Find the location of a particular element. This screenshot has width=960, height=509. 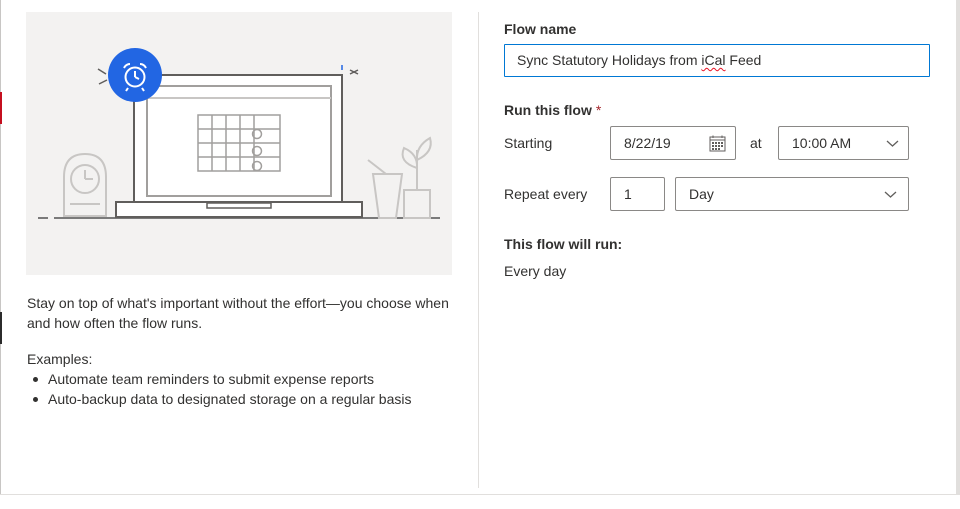

repeat-every-label: Repeat every is located at coordinates (546, 194).